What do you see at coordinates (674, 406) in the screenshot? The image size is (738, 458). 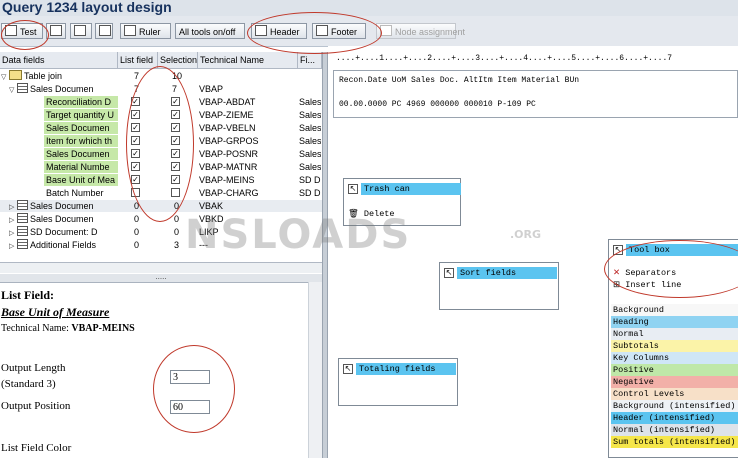 I see `color-background-intensified: Background (intensified)` at bounding box center [674, 406].